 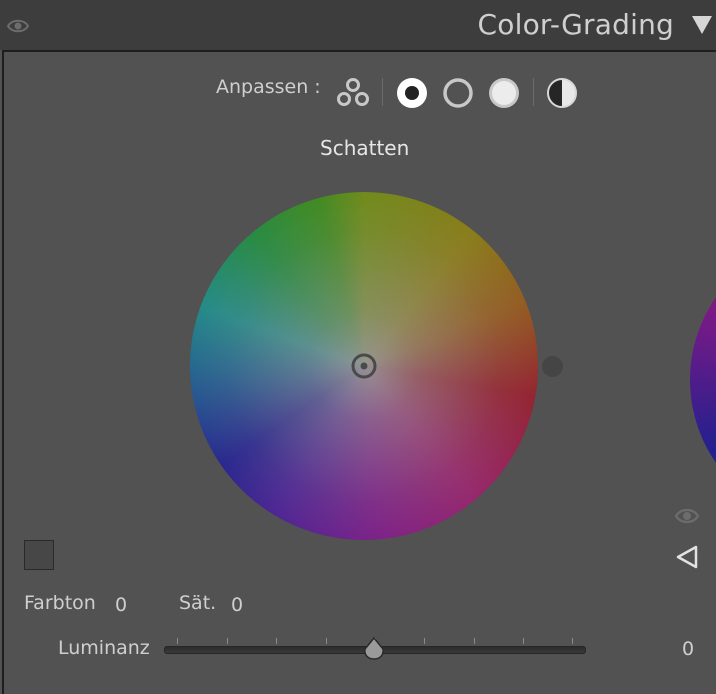 I want to click on luminance-slider-thumb, so click(x=374, y=649).